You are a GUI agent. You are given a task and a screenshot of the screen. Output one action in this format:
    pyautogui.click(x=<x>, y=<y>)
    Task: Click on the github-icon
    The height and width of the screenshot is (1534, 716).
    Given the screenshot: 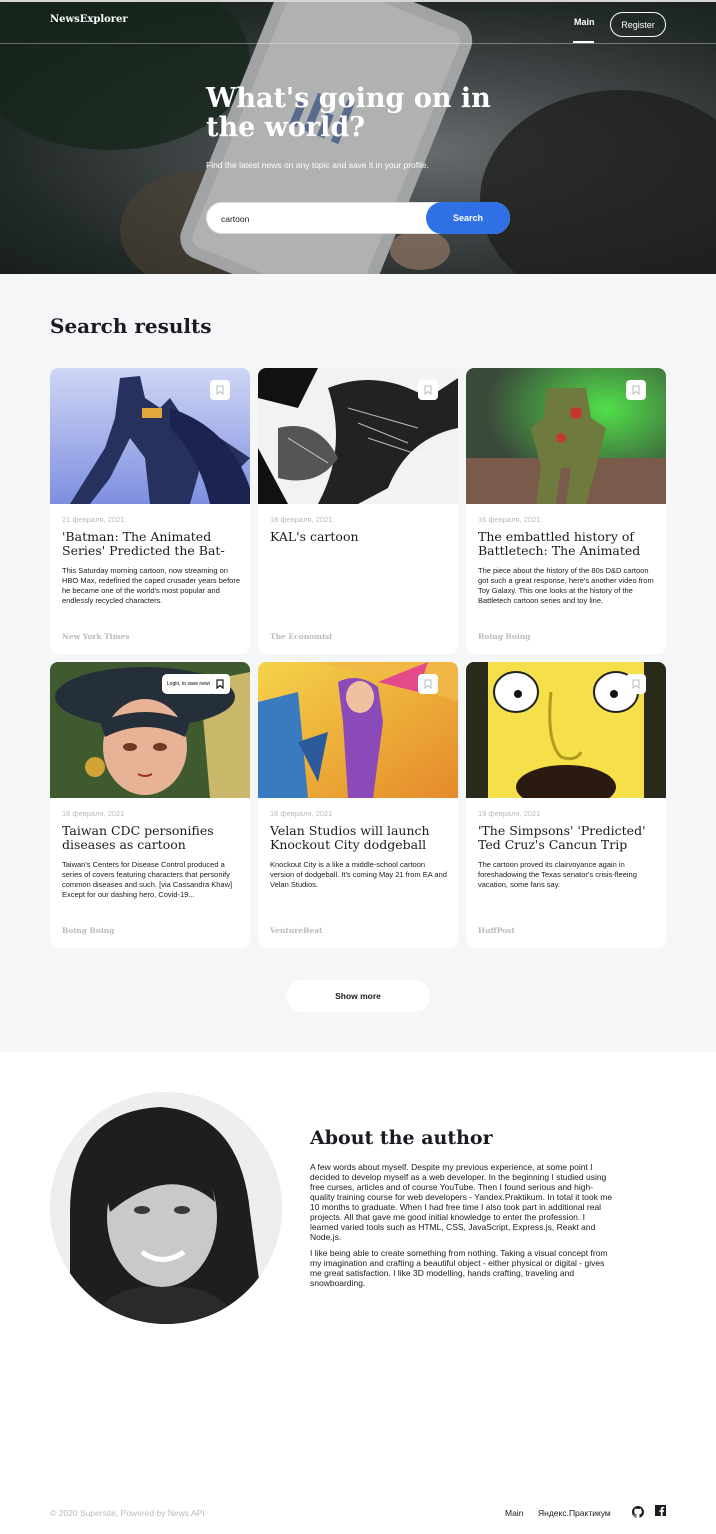 What is the action you would take?
    pyautogui.click(x=638, y=1512)
    